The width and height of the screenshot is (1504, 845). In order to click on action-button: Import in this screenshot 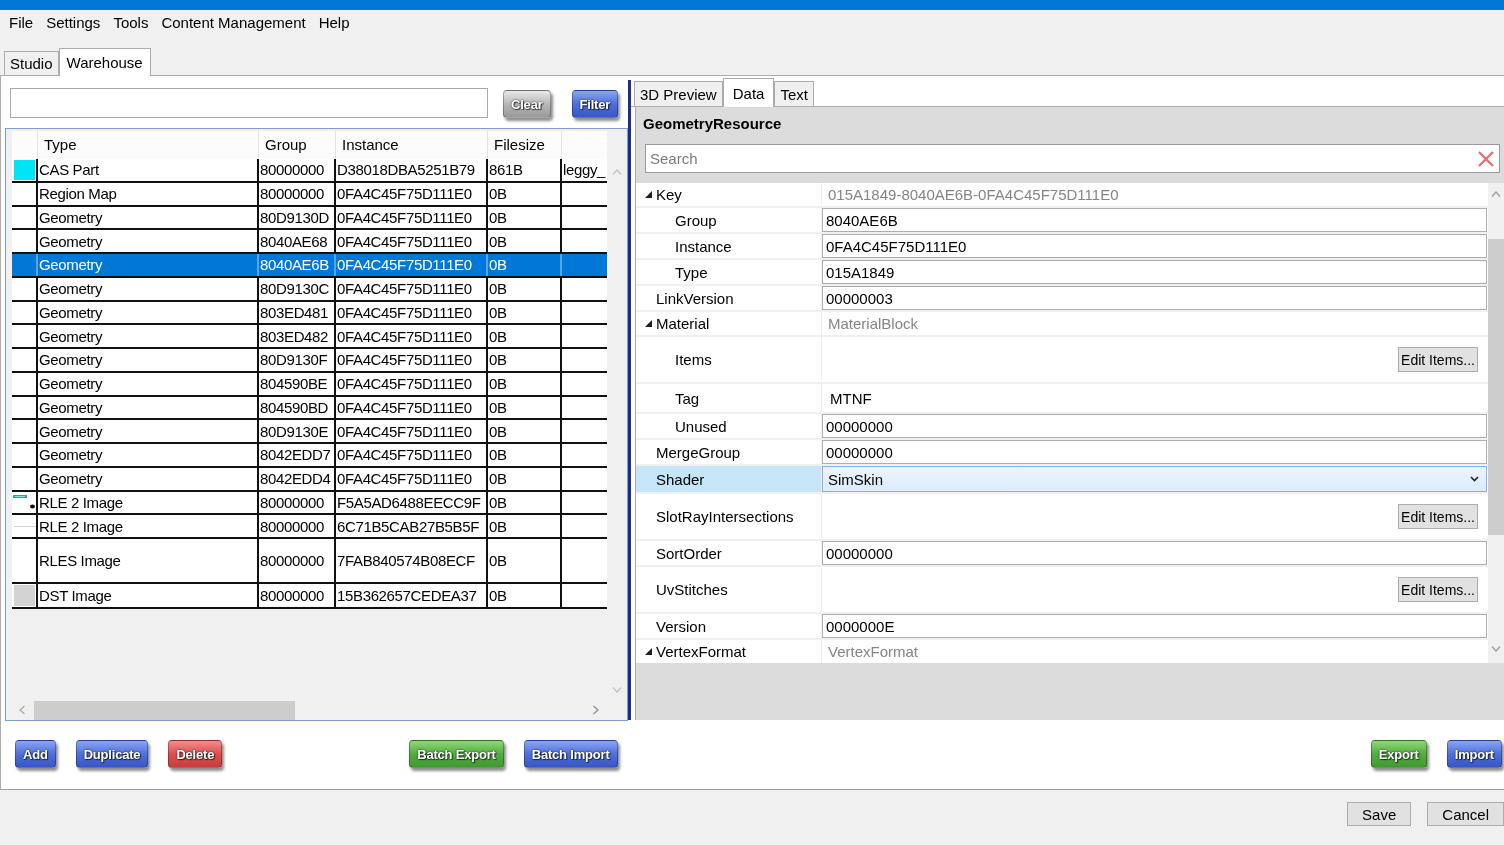, I will do `click(1474, 754)`.